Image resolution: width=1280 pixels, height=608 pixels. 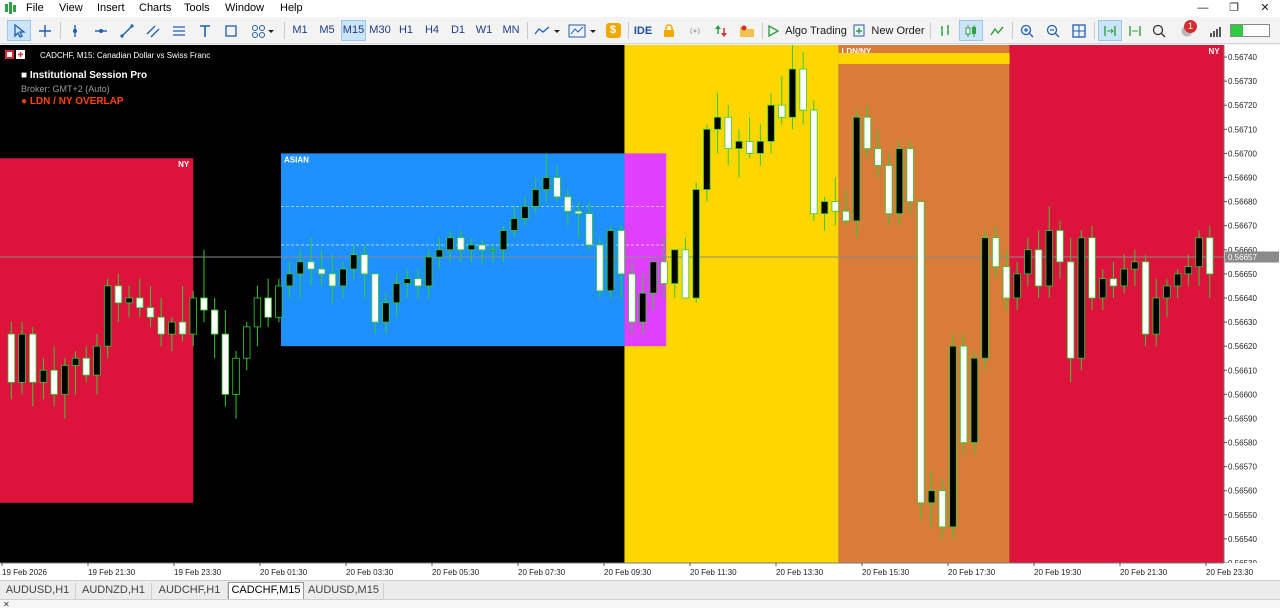 What do you see at coordinates (548, 30) in the screenshot?
I see `indicators-menu-button` at bounding box center [548, 30].